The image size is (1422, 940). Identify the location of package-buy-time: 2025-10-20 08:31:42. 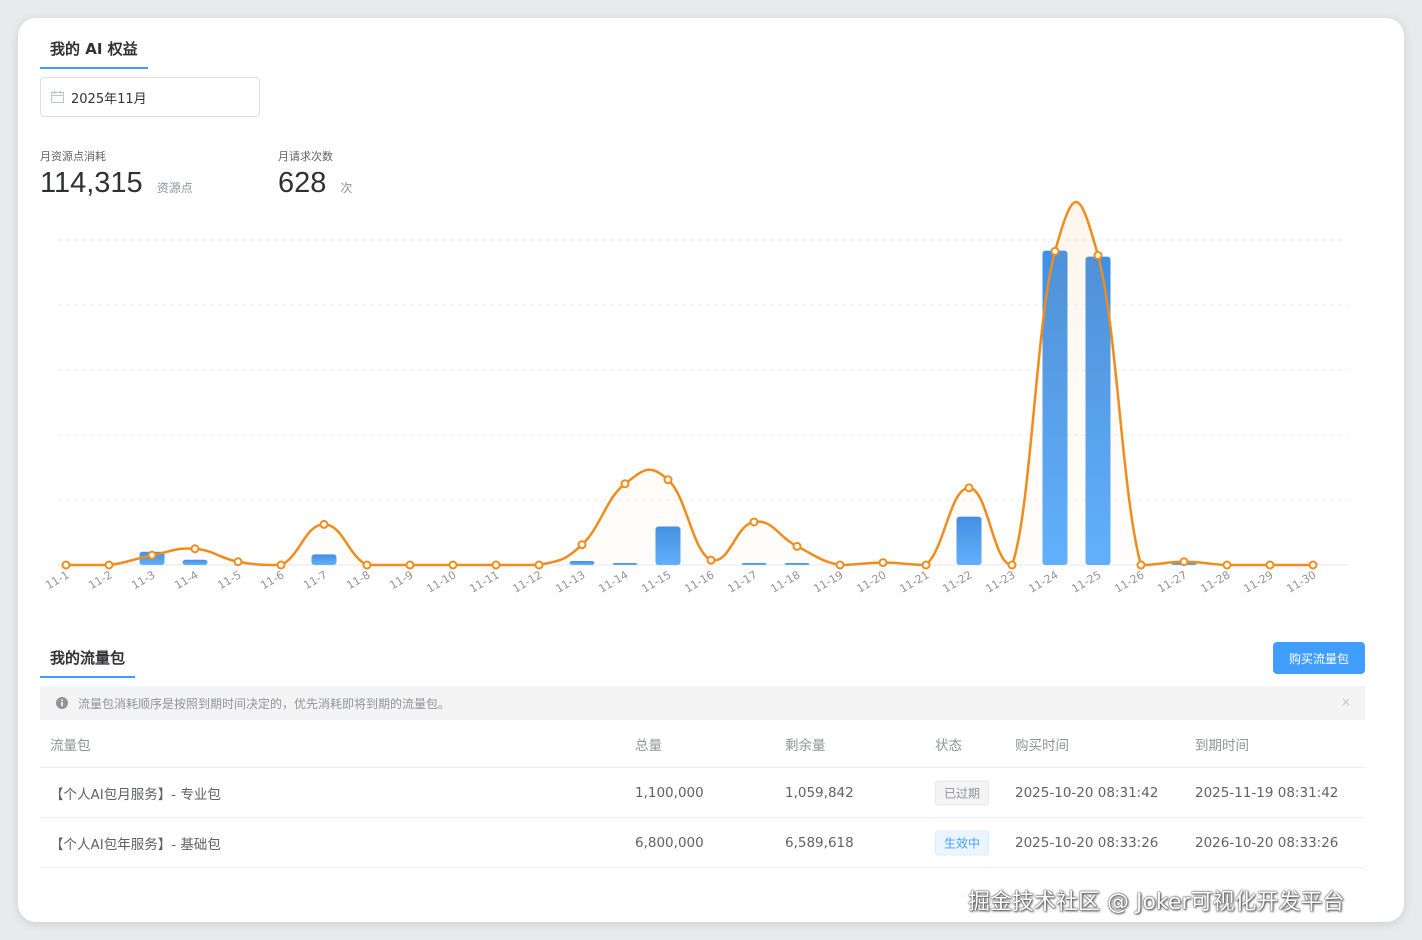
(1087, 792).